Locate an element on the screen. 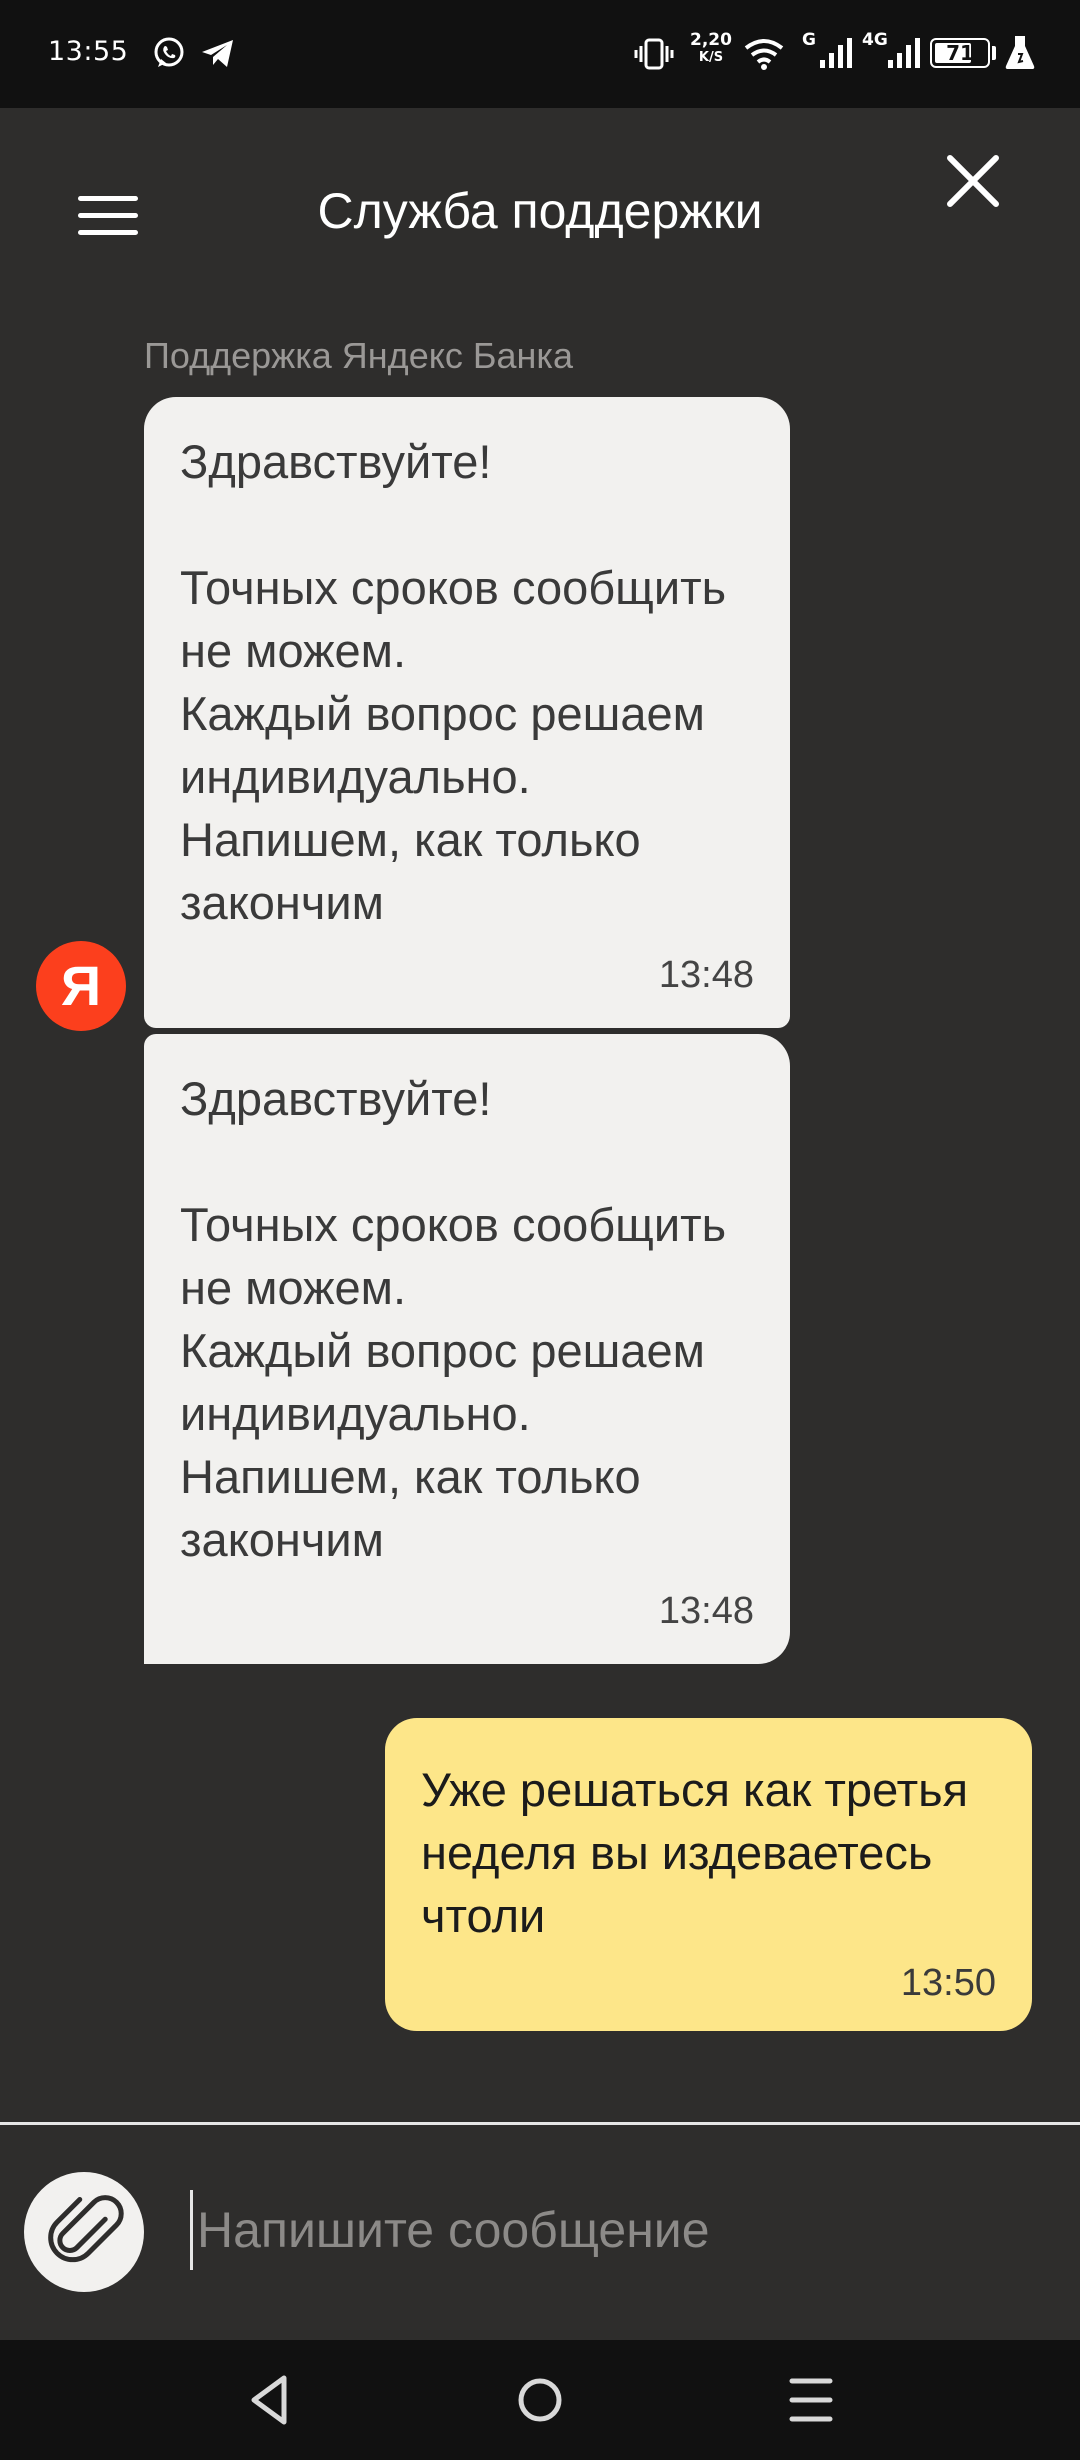 The width and height of the screenshot is (1080, 2460). message-time: 13:50 is located at coordinates (948, 1983).